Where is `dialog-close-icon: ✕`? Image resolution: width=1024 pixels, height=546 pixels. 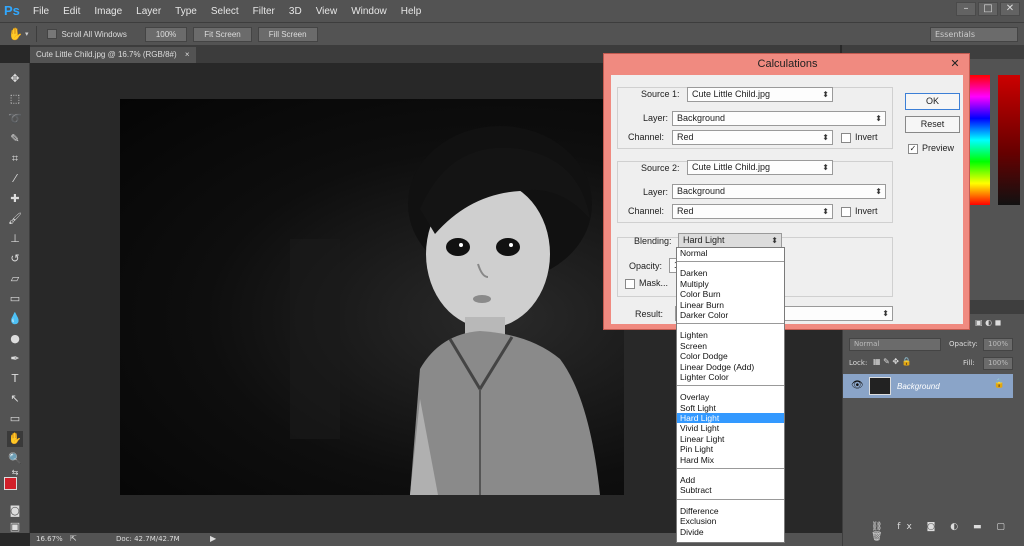 dialog-close-icon: ✕ is located at coordinates (955, 64).